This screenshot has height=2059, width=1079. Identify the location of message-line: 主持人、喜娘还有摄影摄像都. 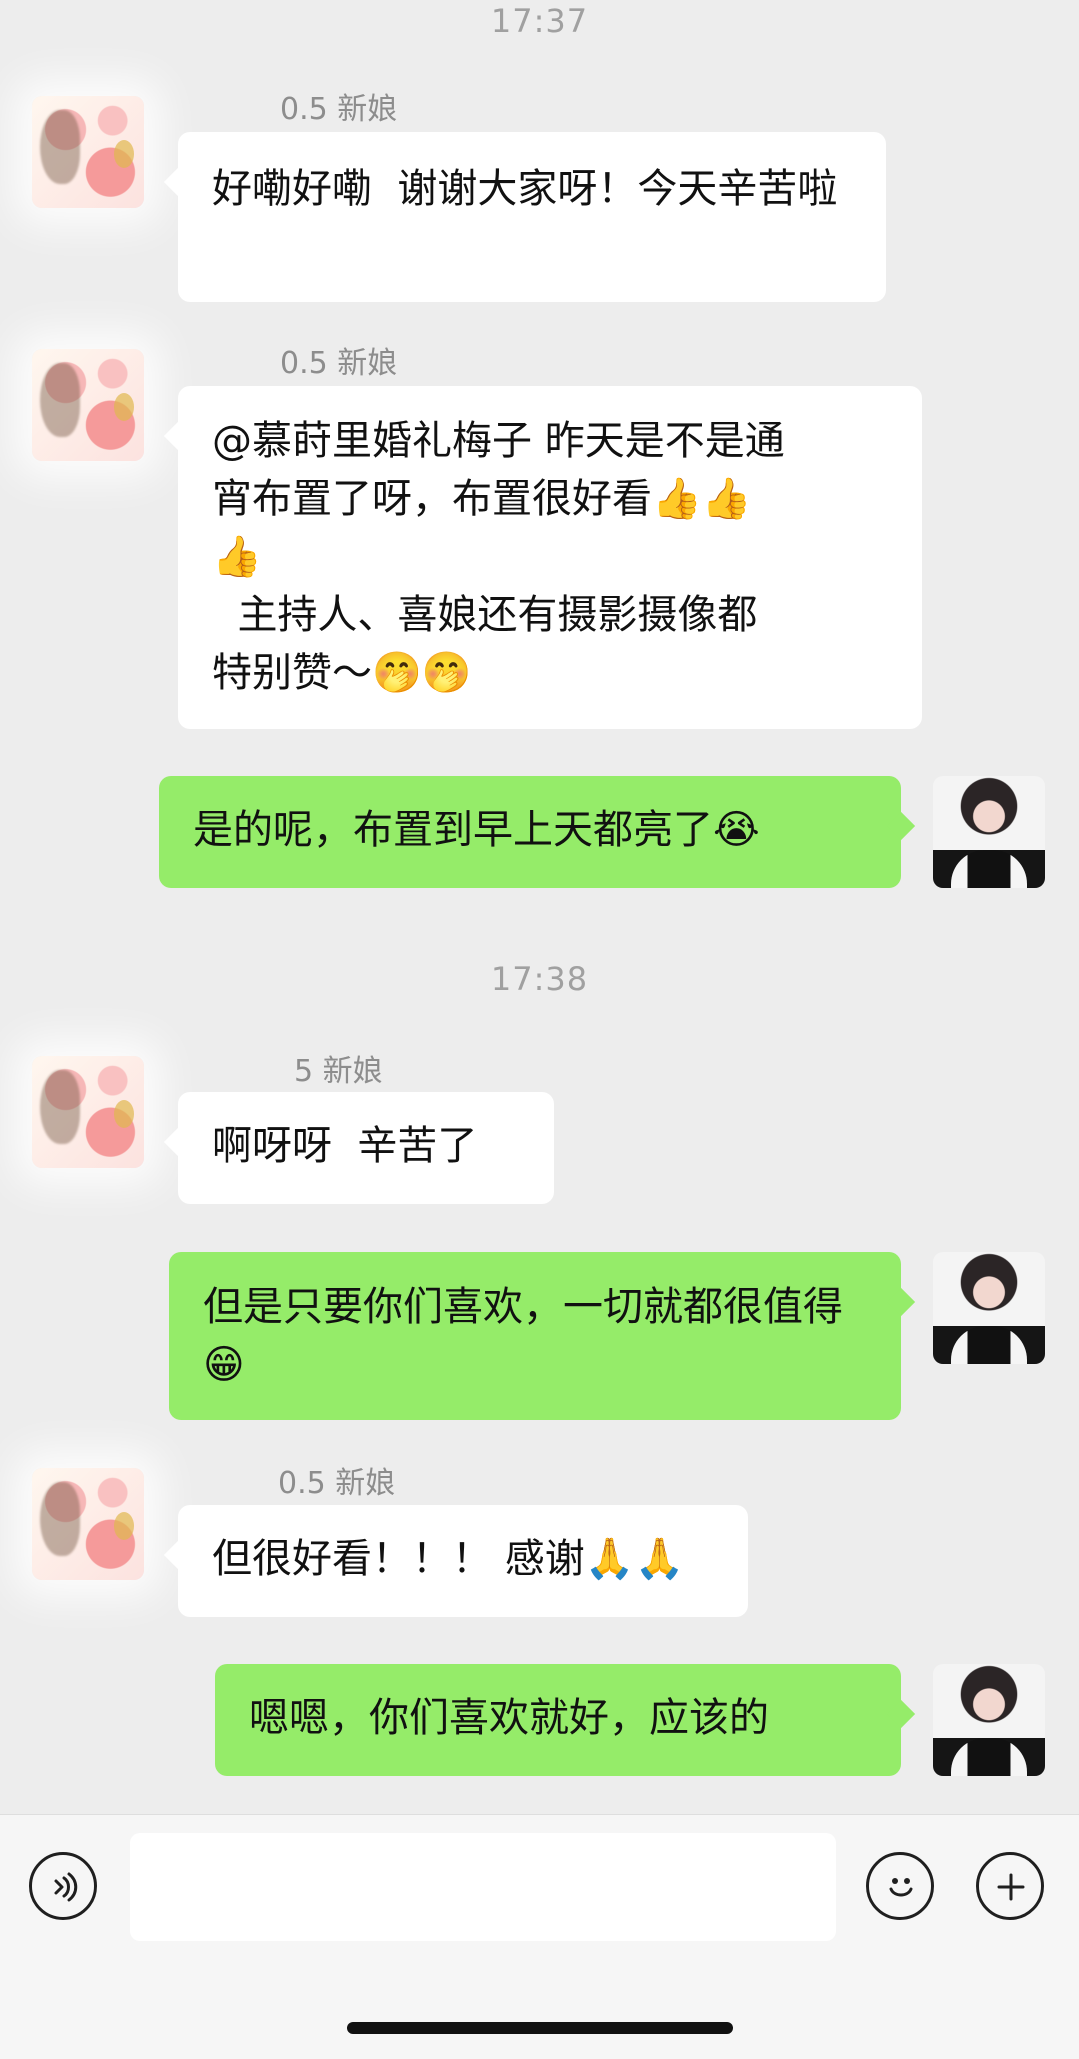
(485, 615).